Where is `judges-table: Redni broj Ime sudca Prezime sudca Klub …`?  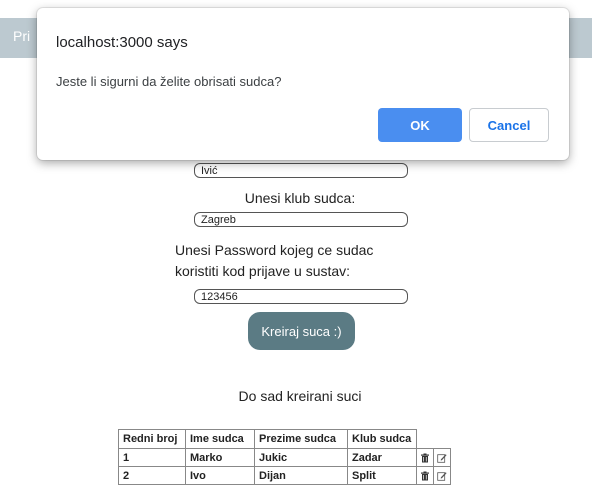 judges-table: Redni broj Ime sudca Prezime sudca Klub … is located at coordinates (284, 457).